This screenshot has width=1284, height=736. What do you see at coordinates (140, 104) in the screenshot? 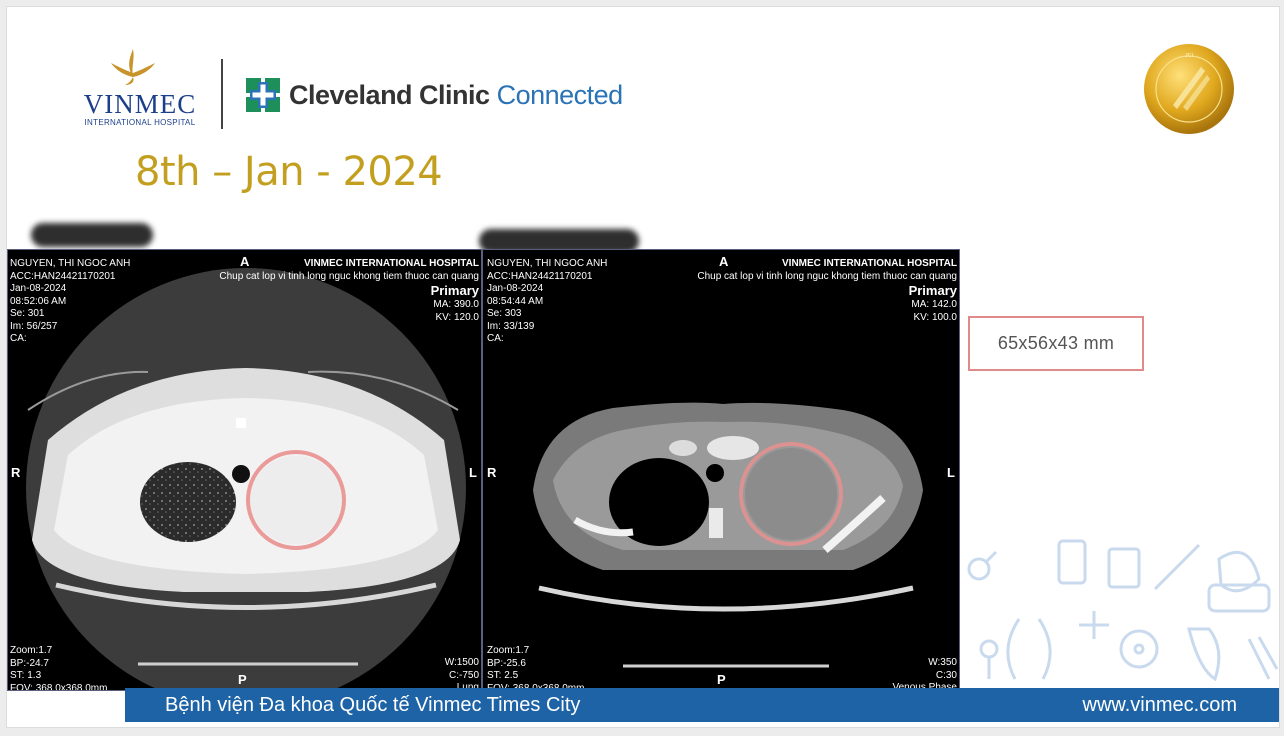
I see `vinmec-wordmark: VINMEC` at bounding box center [140, 104].